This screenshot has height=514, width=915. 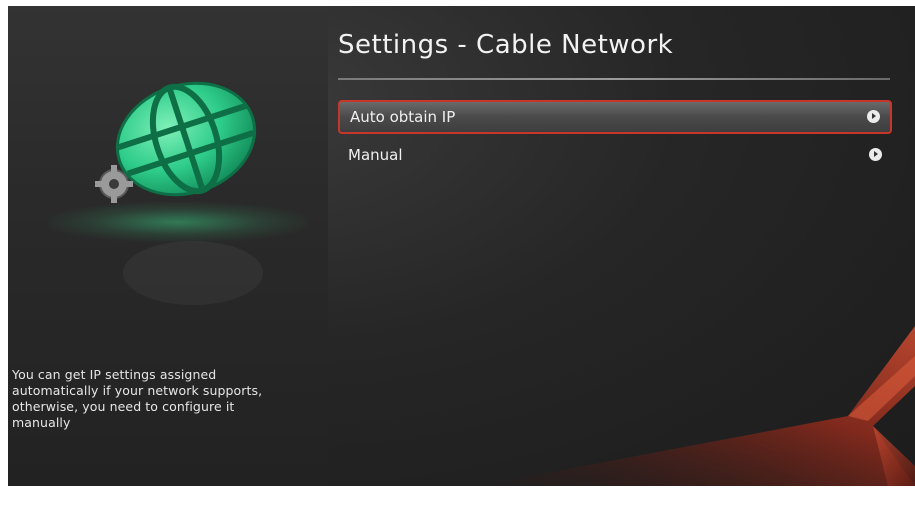 I want to click on globe-reflection, so click(x=193, y=273).